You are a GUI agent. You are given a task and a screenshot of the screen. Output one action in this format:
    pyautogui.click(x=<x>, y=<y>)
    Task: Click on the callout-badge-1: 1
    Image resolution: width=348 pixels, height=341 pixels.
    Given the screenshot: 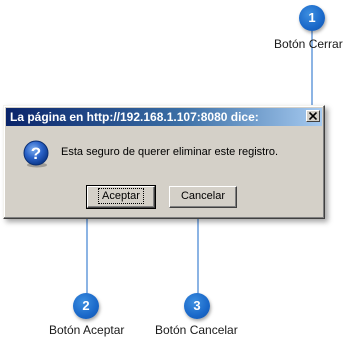 What is the action you would take?
    pyautogui.click(x=312, y=18)
    